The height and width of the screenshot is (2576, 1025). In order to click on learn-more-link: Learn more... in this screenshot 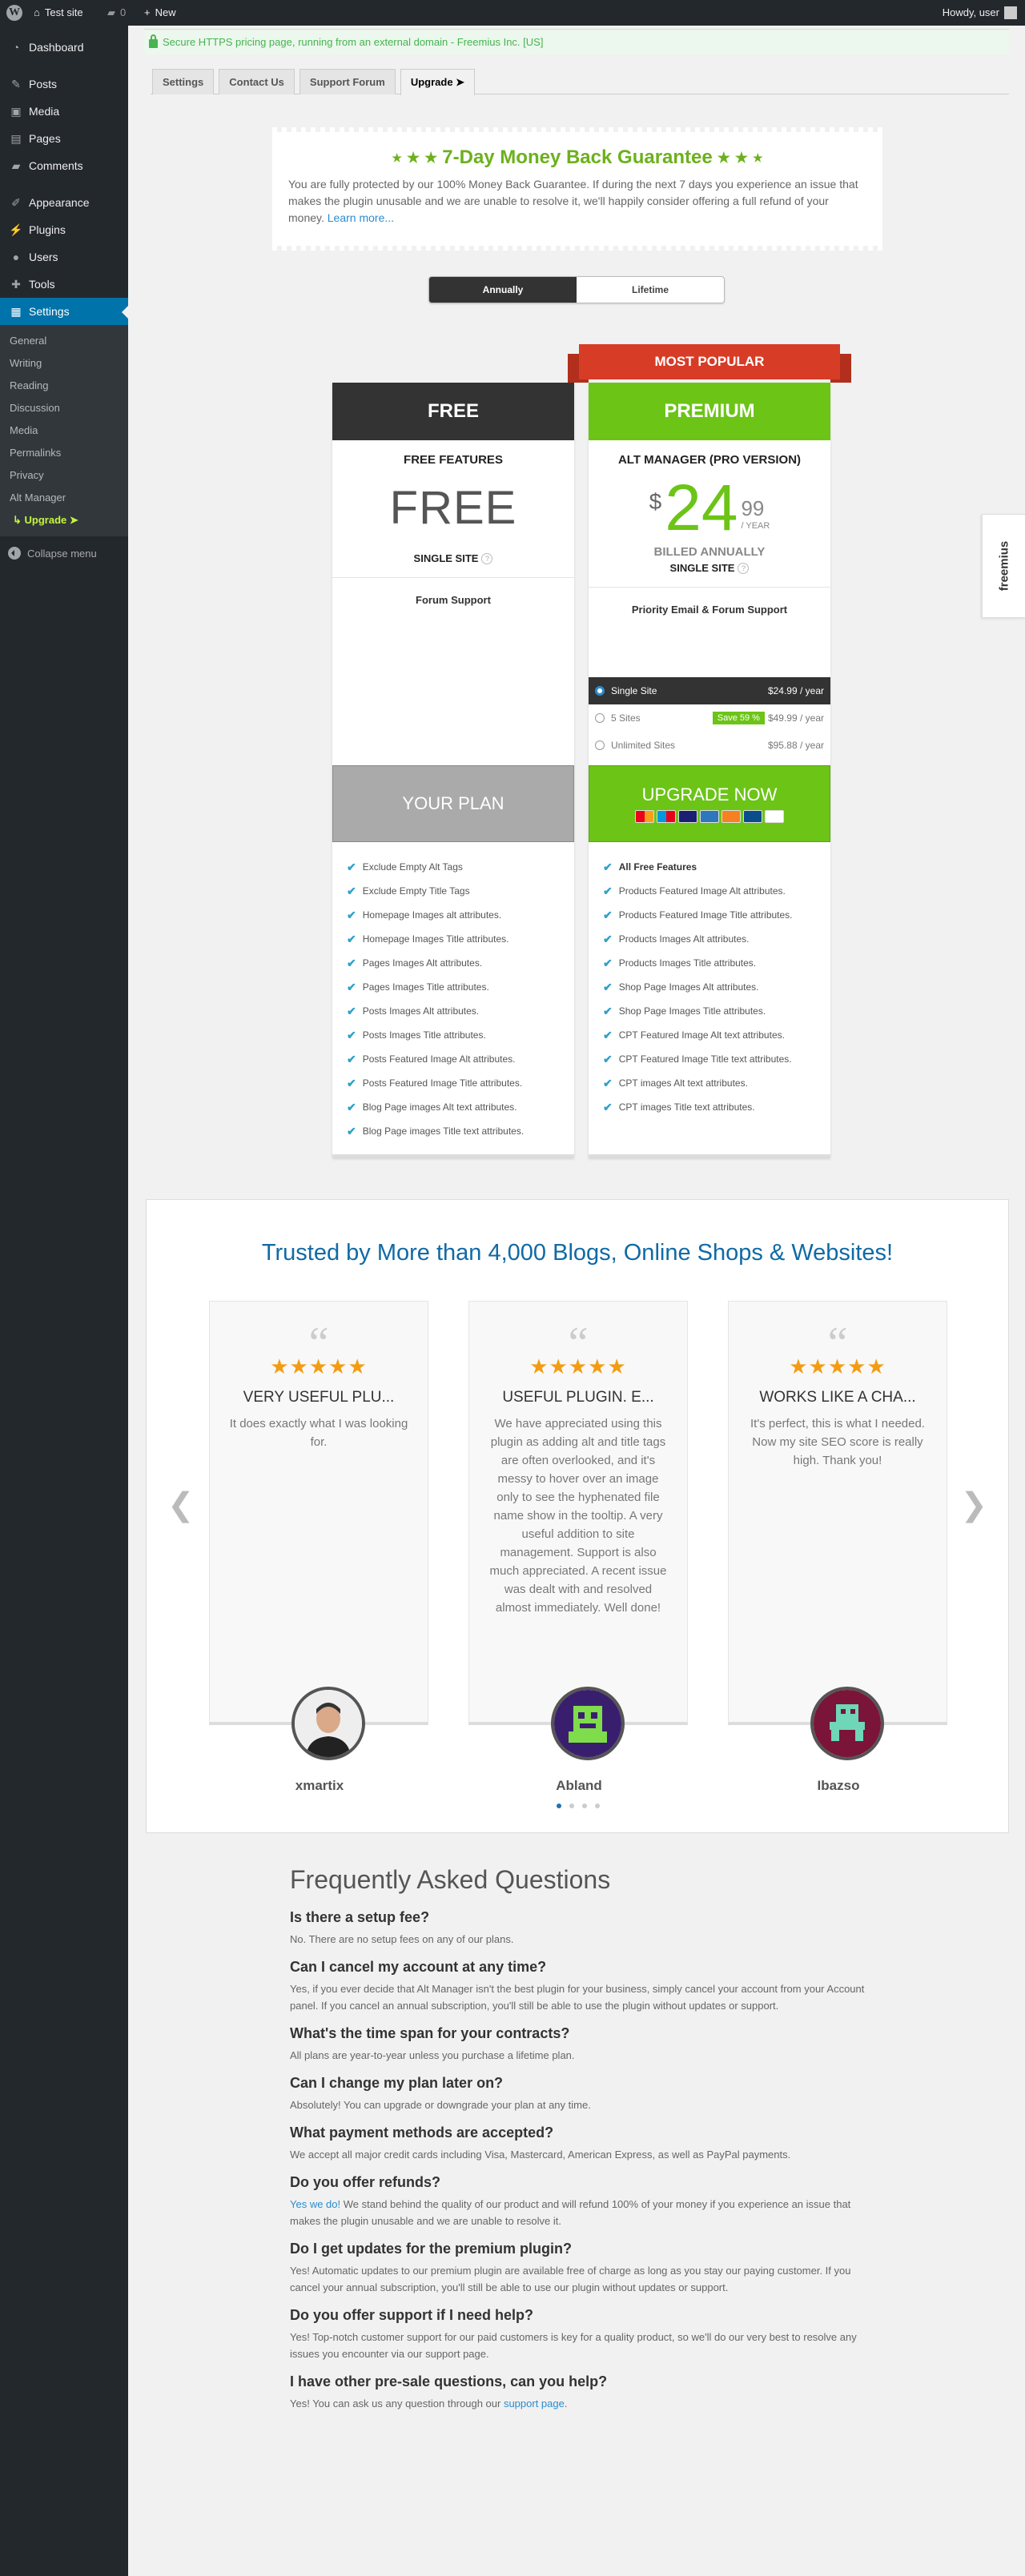, I will do `click(361, 217)`.